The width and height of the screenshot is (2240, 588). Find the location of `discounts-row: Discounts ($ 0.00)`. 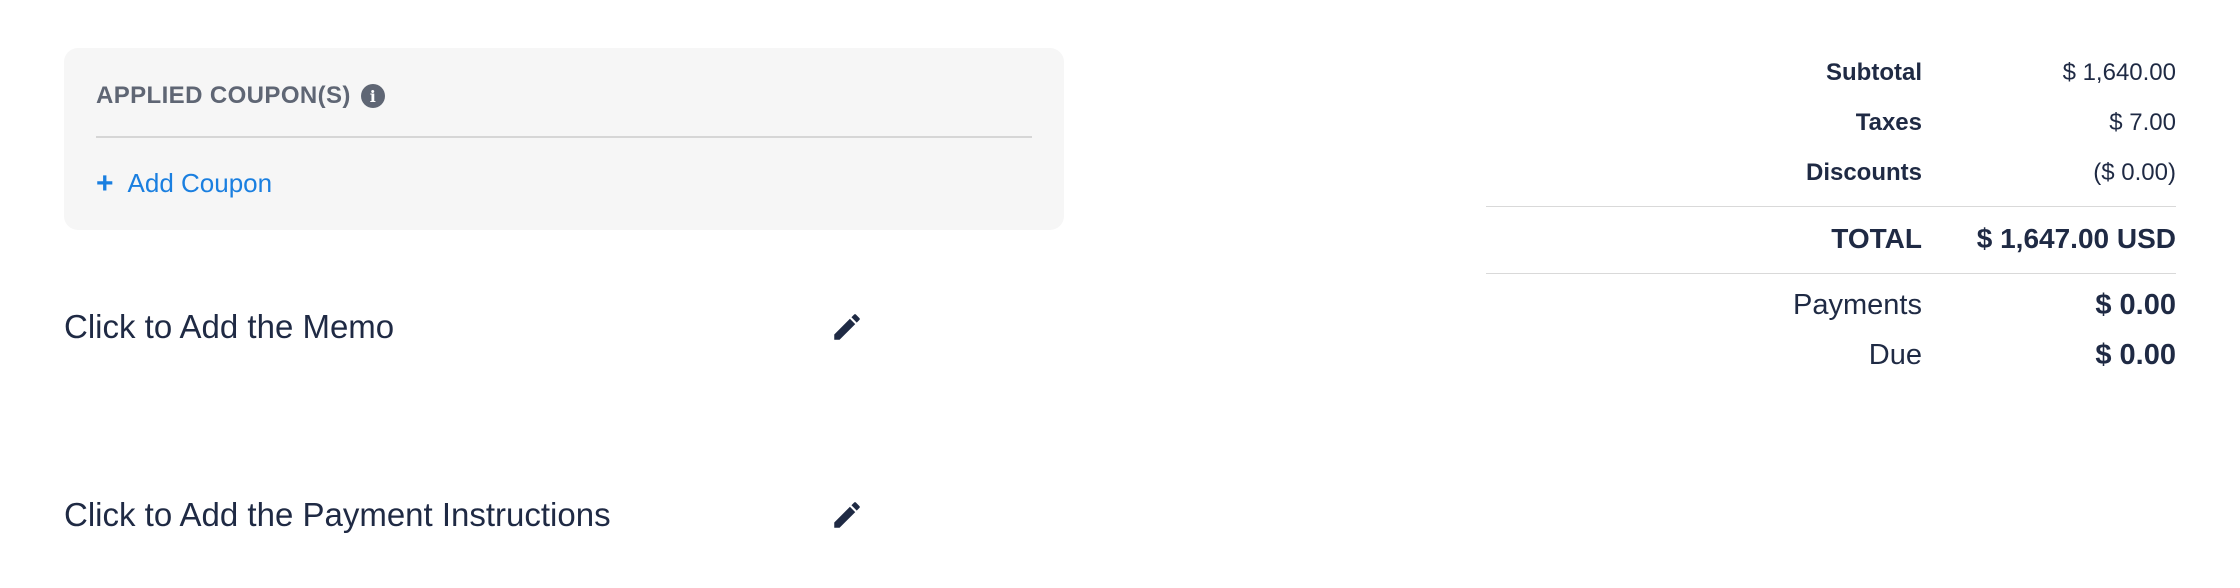

discounts-row: Discounts ($ 0.00) is located at coordinates (1831, 173).